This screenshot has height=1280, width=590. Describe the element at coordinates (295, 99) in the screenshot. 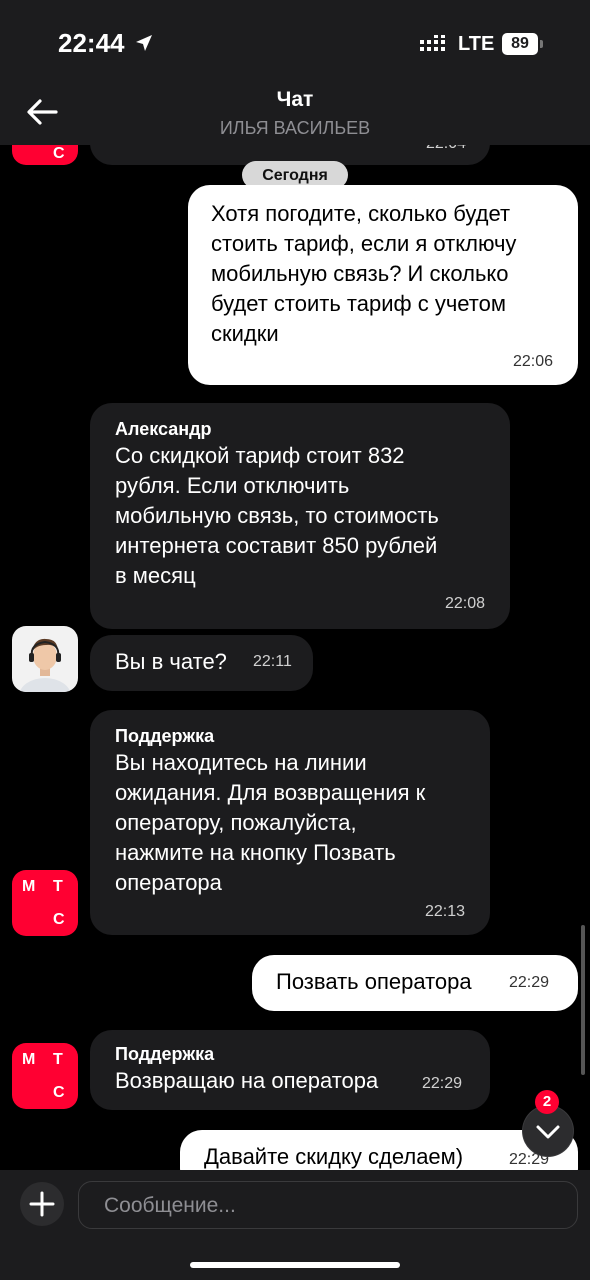

I see `chat-title: Чат` at that location.